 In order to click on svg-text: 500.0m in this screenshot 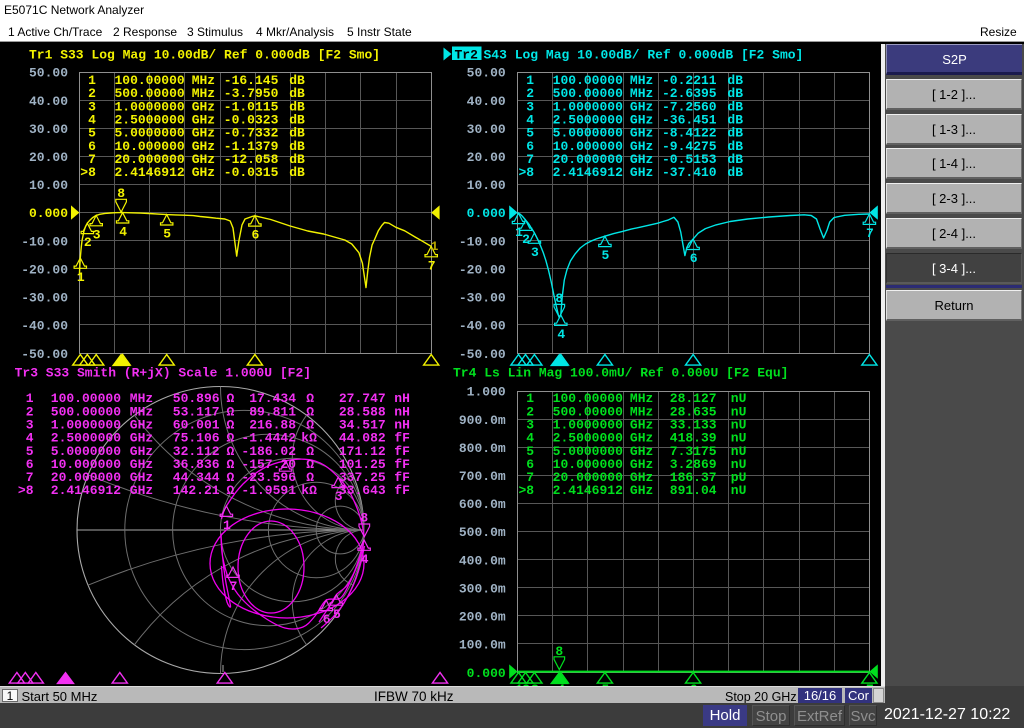, I will do `click(482, 532)`.